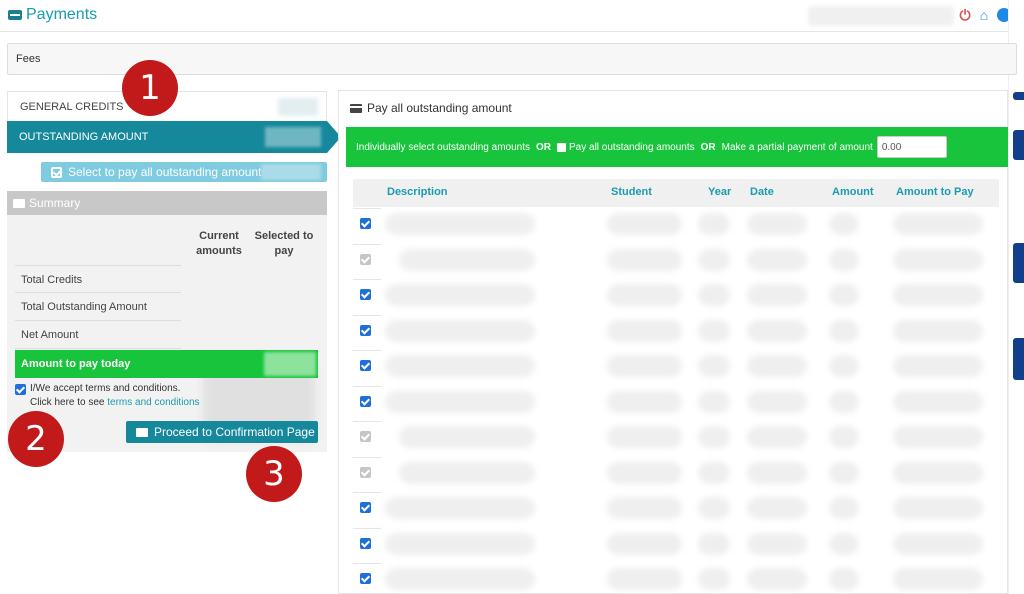 The height and width of the screenshot is (594, 1024). I want to click on col-selected-to-pay: Selected to pay, so click(284, 243).